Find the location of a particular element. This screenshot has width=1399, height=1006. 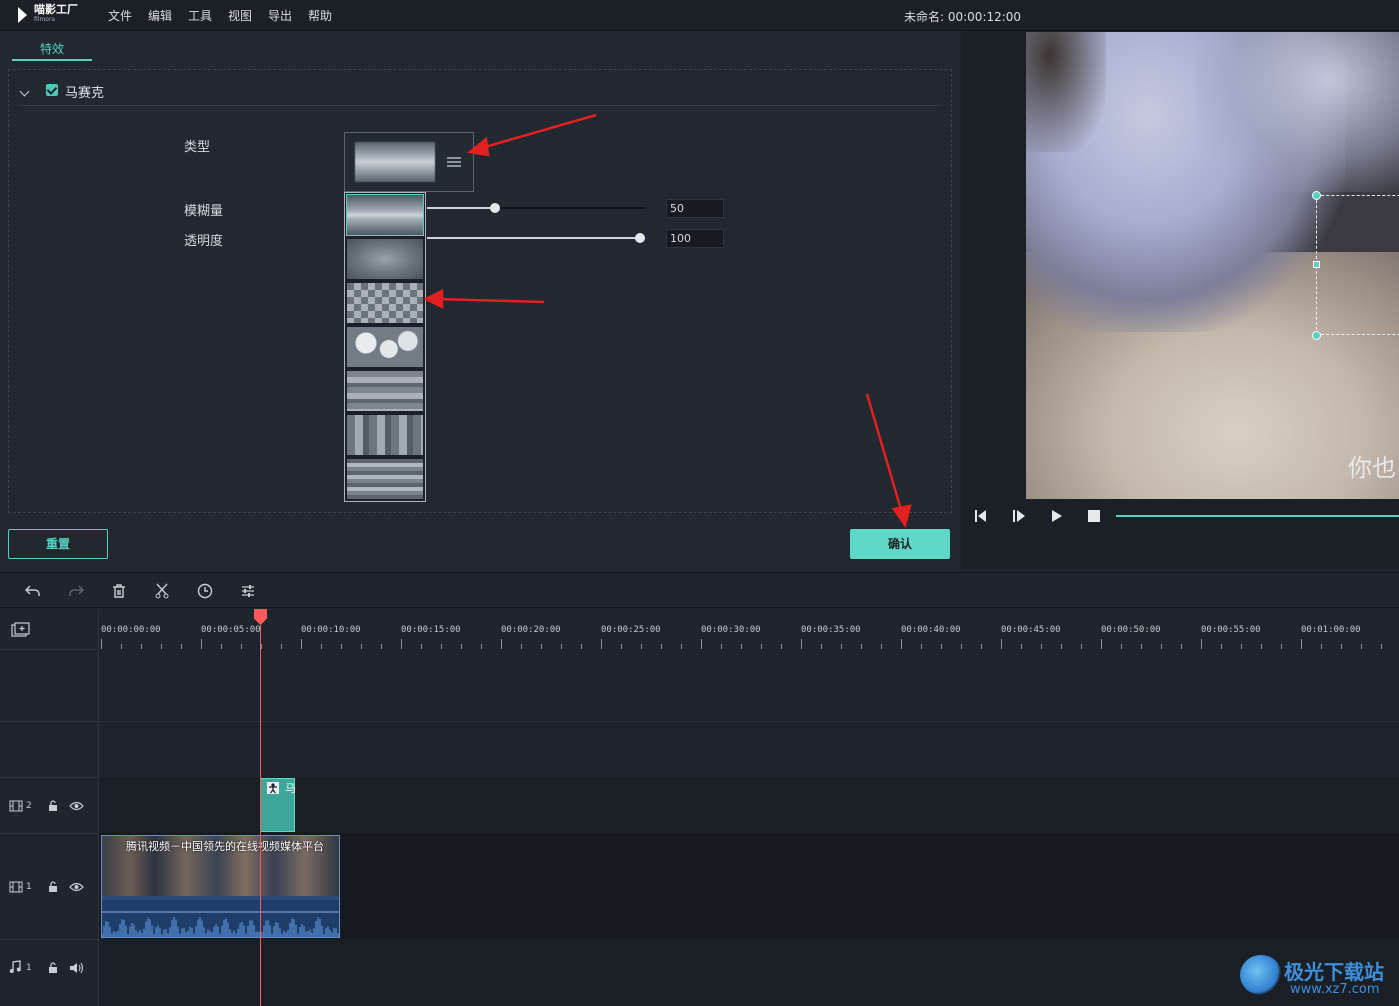

ruler-tick-label: 00:00:30:00 is located at coordinates (731, 630).